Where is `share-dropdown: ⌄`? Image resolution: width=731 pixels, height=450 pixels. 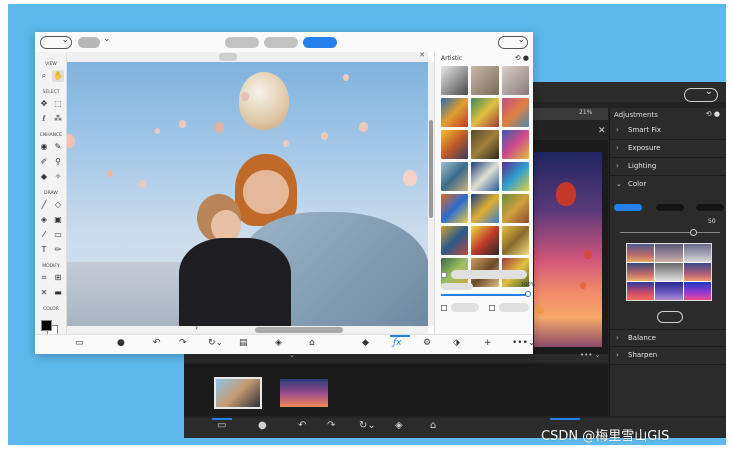
share-dropdown: ⌄ is located at coordinates (513, 42).